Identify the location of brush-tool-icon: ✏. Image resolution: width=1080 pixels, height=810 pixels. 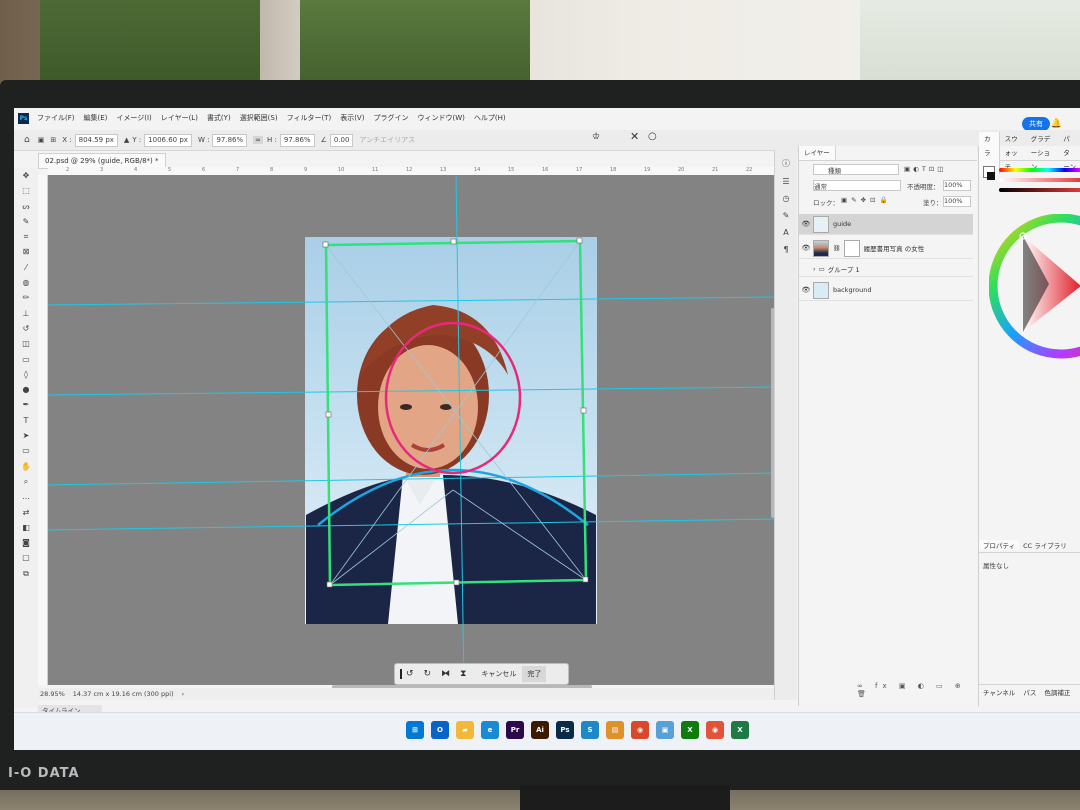
(26, 297).